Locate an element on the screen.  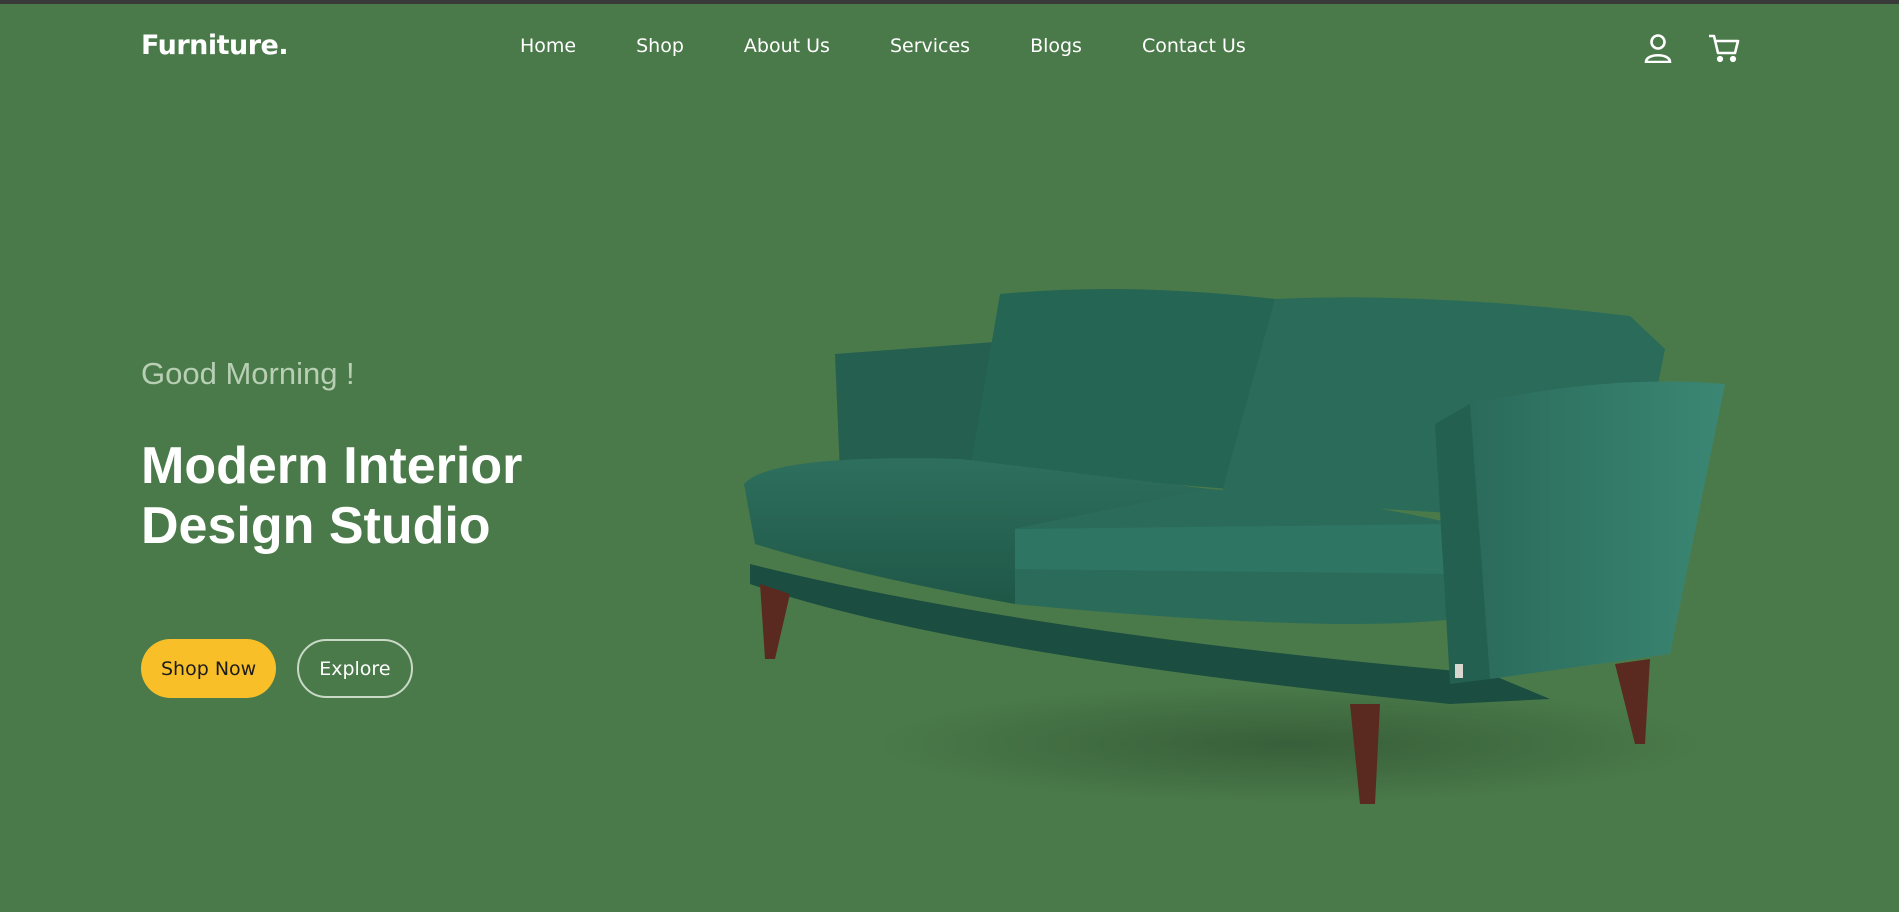
cart-icon is located at coordinates (1724, 48).